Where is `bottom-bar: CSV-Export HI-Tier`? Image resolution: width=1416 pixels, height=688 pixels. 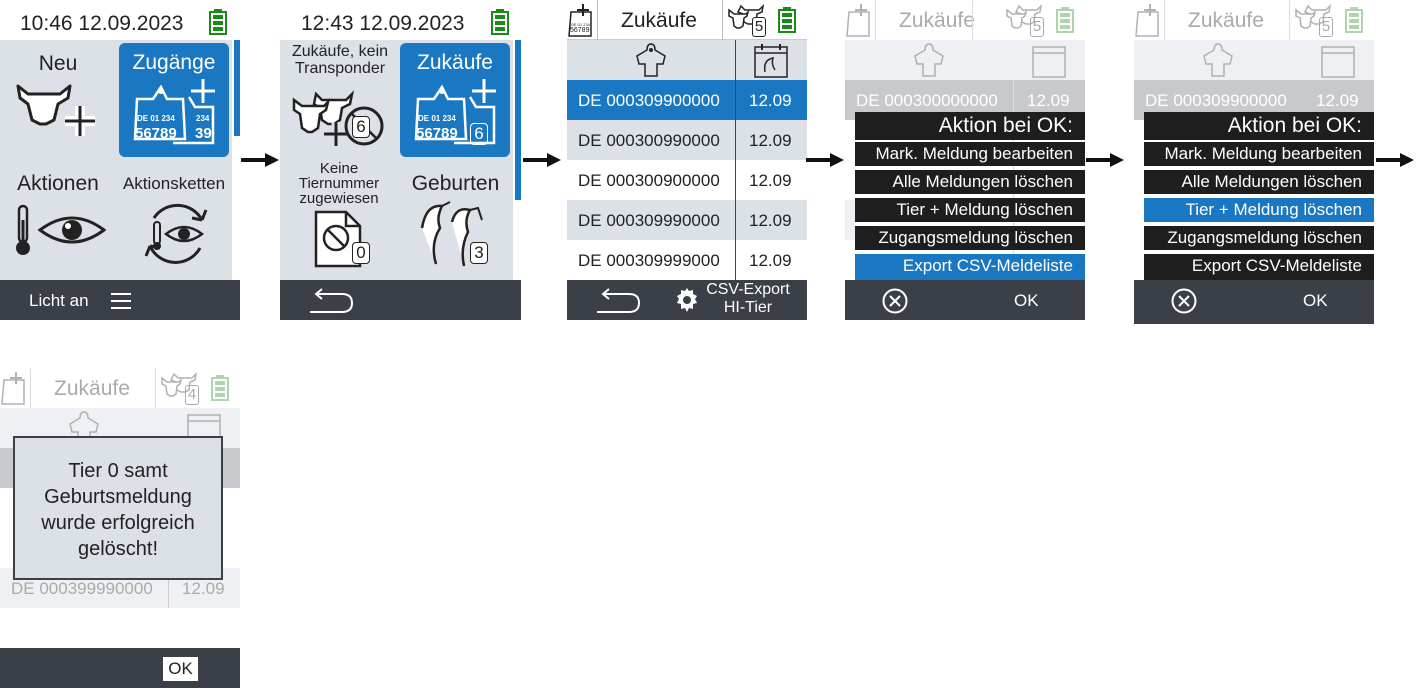
bottom-bar: CSV-Export HI-Tier is located at coordinates (687, 300).